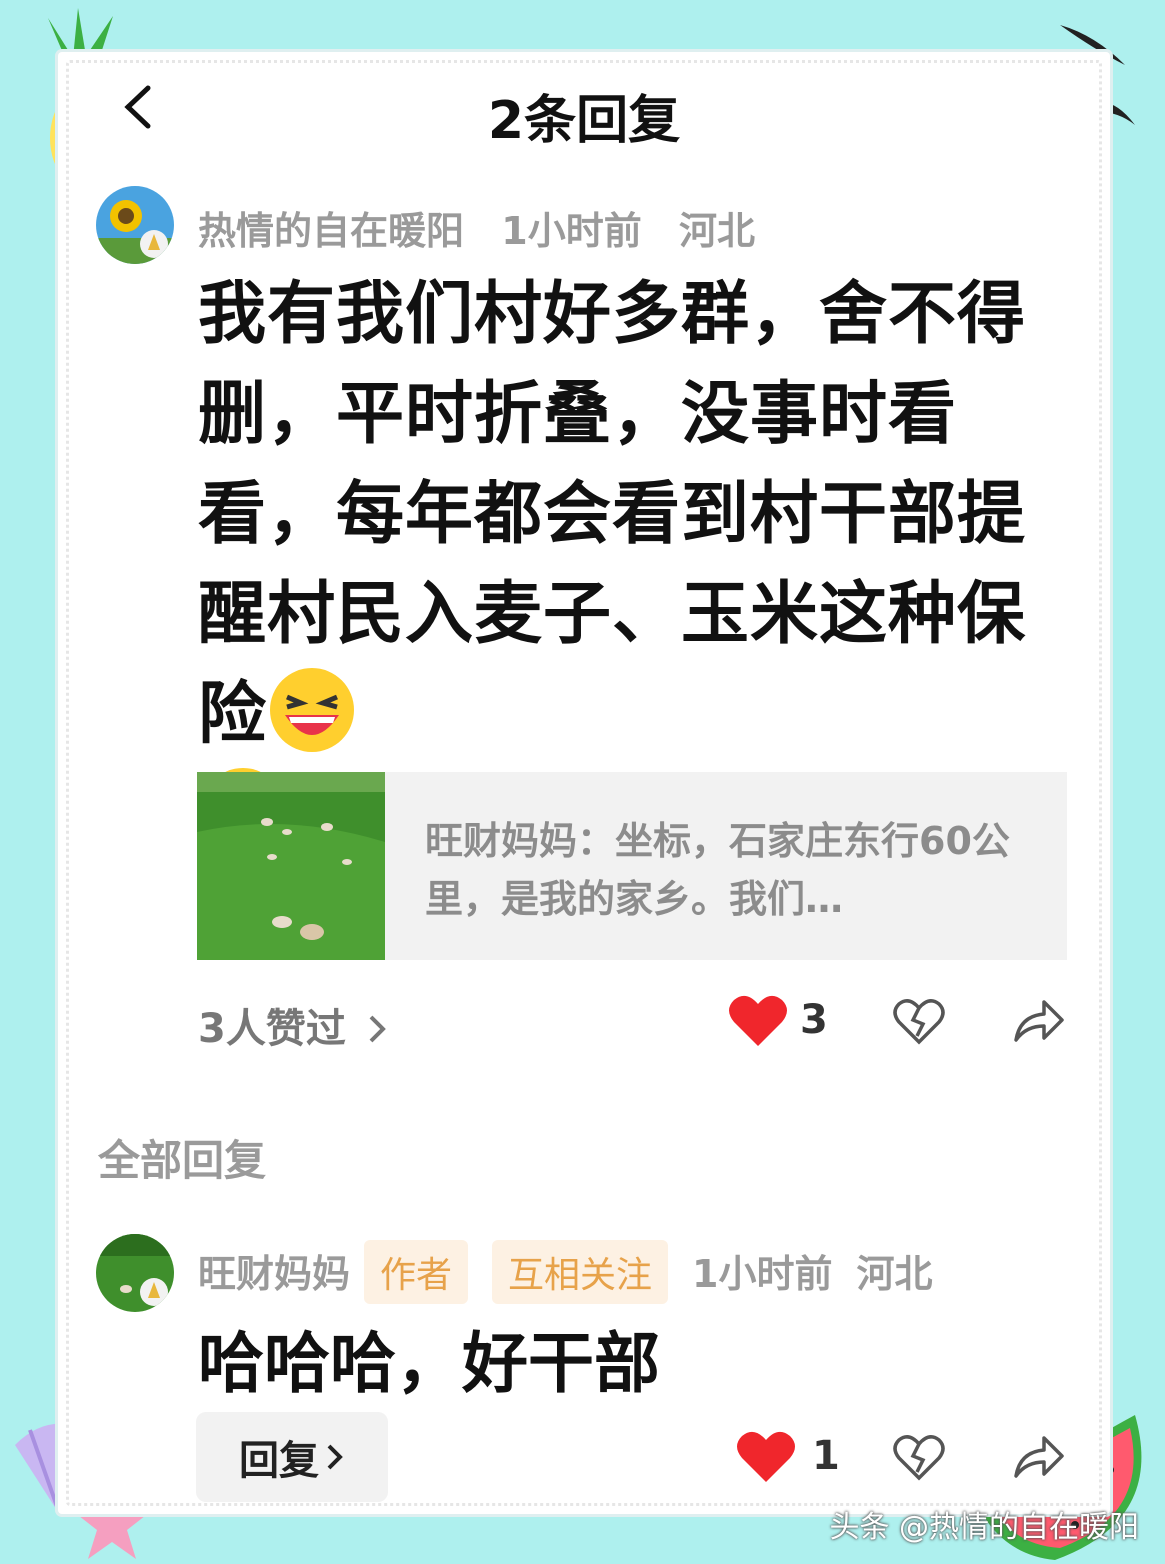  What do you see at coordinates (716, 231) in the screenshot?
I see `comment-location: 河北` at bounding box center [716, 231].